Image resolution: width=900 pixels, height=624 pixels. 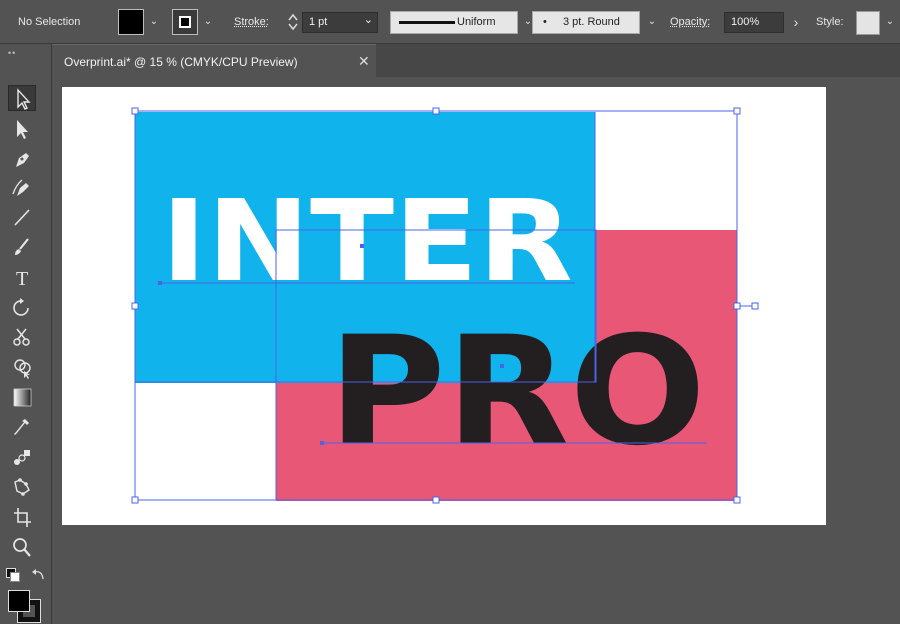 I want to click on rotate-icon, so click(x=21, y=307).